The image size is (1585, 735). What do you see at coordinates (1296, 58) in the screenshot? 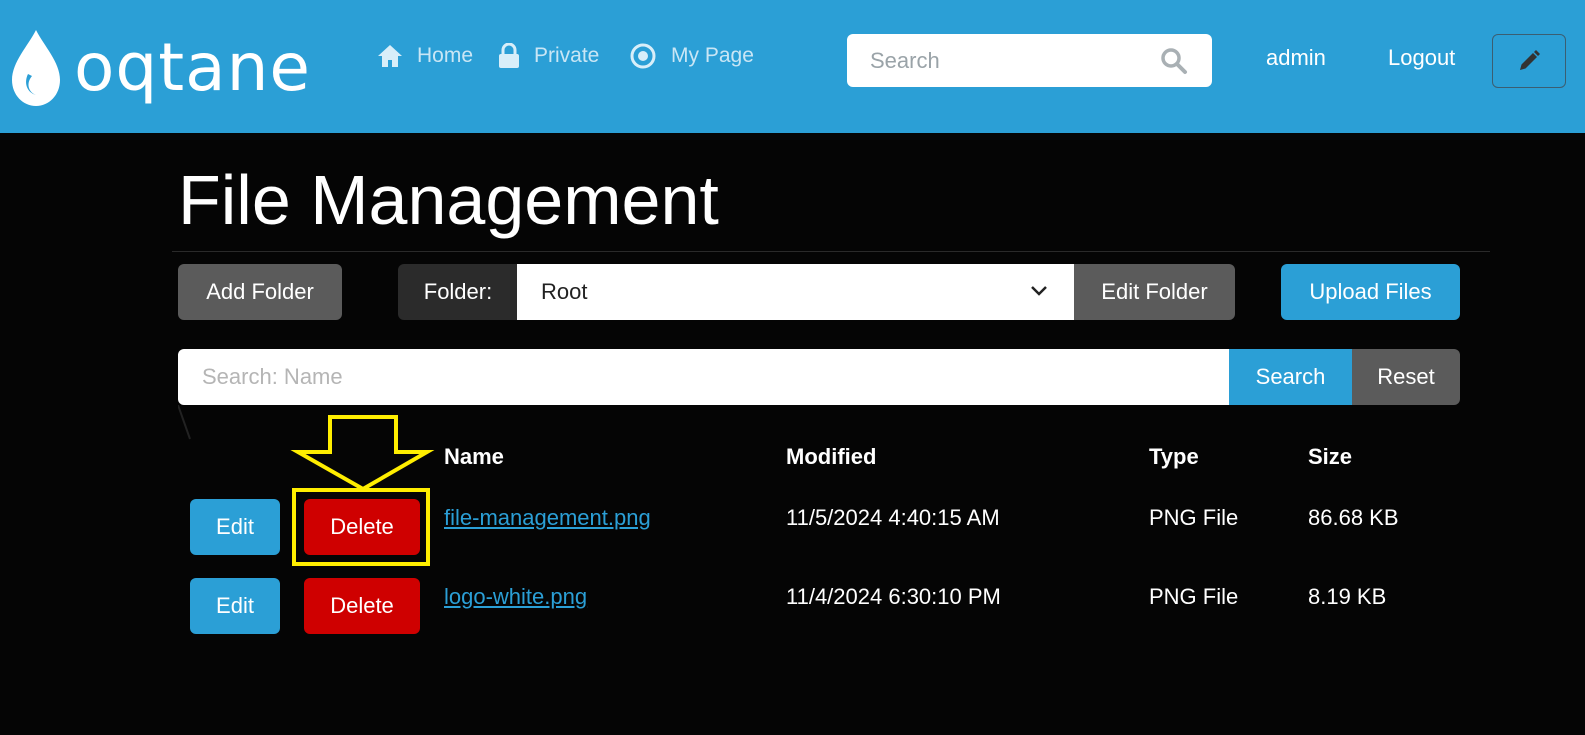
I see `user-profile-link: admin` at bounding box center [1296, 58].